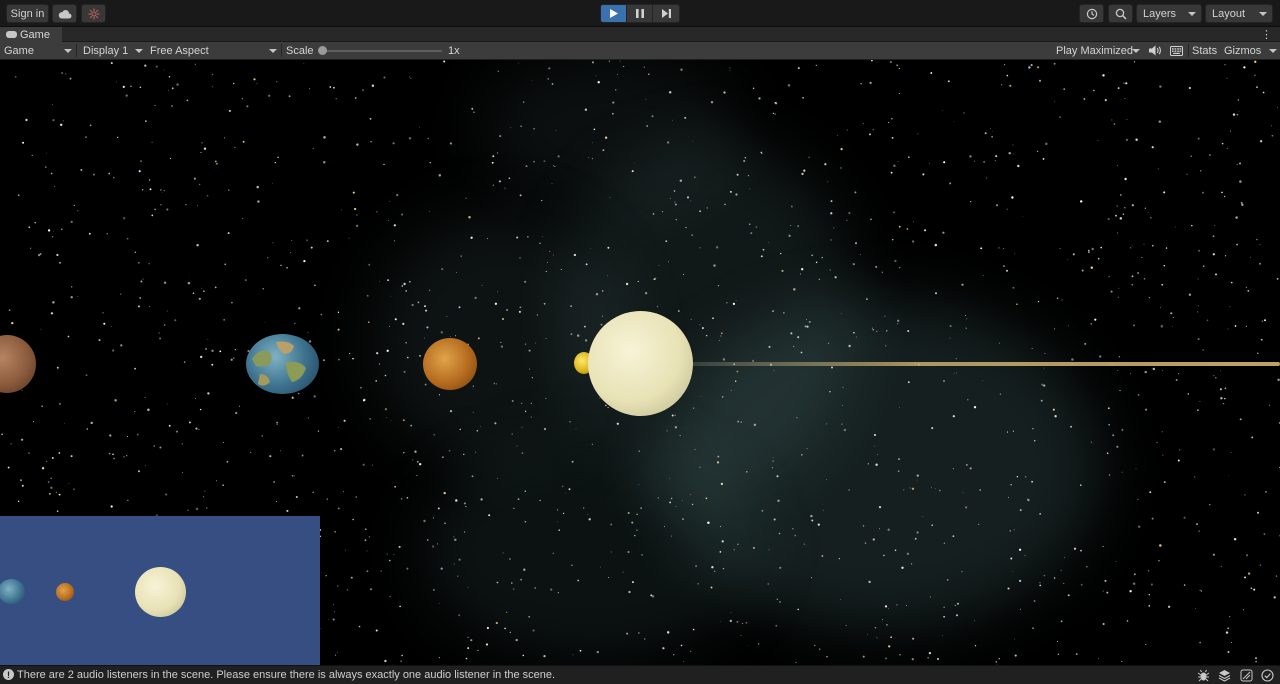 This screenshot has height=684, width=1280. I want to click on step-button, so click(666, 13).